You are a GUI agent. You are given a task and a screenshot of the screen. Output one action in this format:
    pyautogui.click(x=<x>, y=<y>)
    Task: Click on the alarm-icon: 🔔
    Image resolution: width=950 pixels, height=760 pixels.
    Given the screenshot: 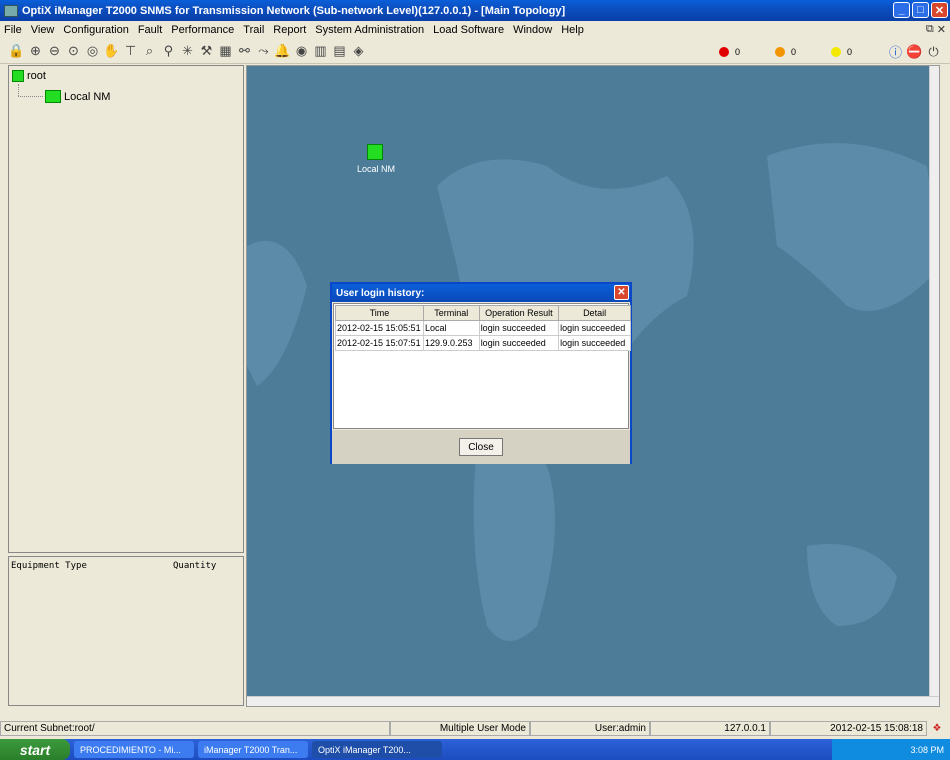 What is the action you would take?
    pyautogui.click(x=282, y=51)
    